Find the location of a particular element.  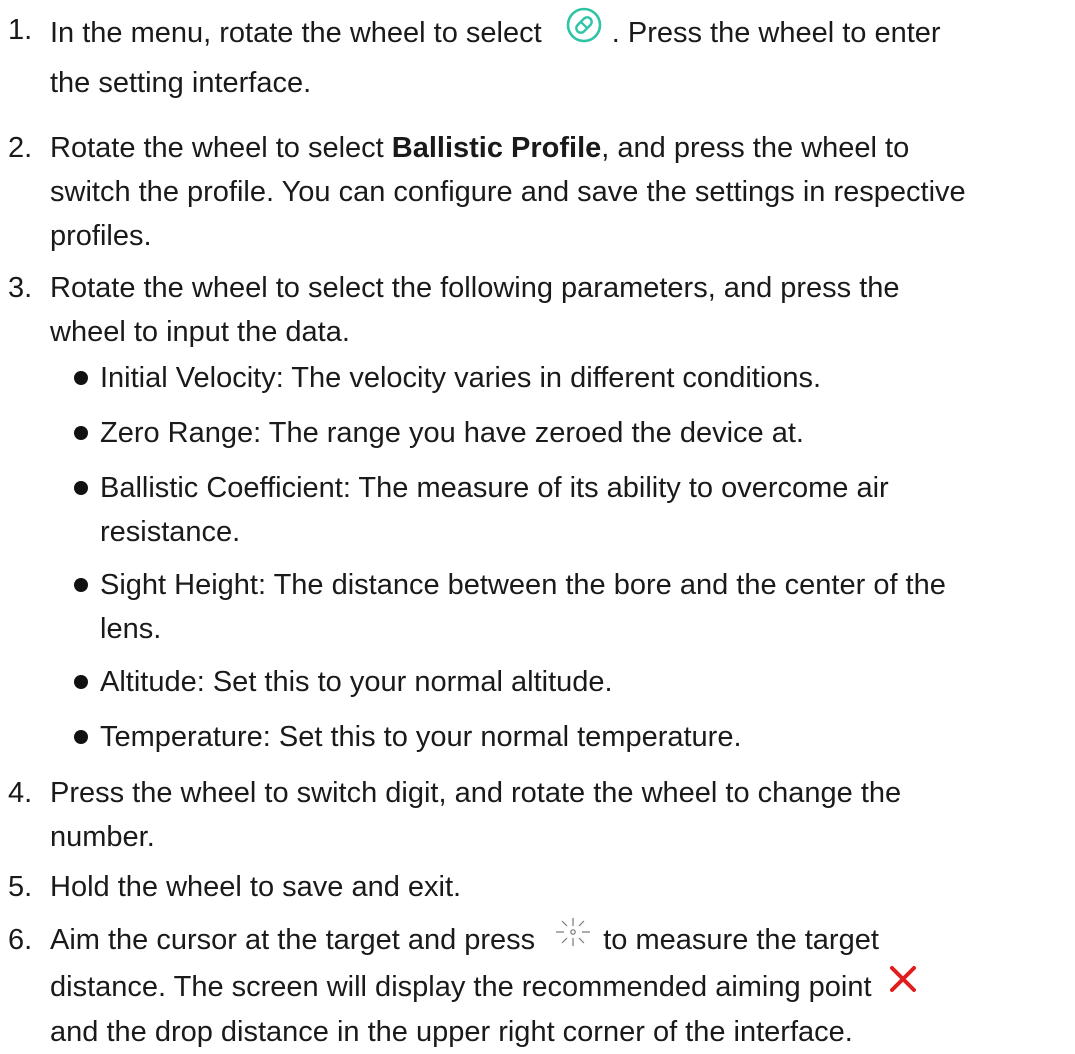

ballistic-profile-term: Ballistic Profile is located at coordinates (496, 148).